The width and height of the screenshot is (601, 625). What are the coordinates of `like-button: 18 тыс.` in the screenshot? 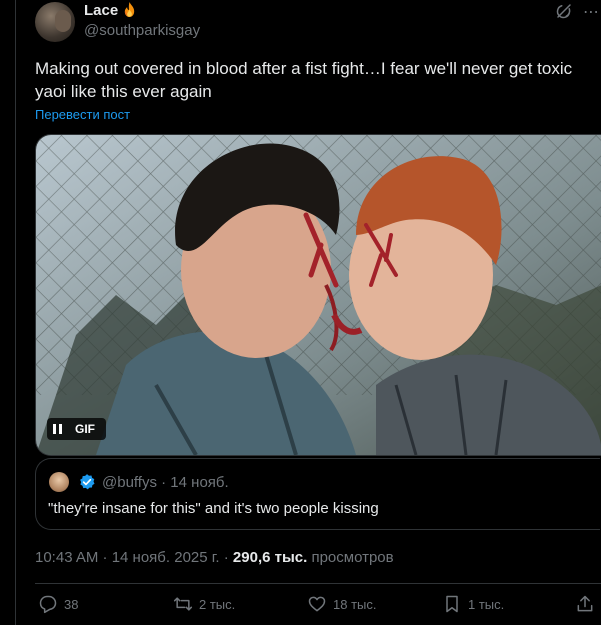 It's located at (341, 604).